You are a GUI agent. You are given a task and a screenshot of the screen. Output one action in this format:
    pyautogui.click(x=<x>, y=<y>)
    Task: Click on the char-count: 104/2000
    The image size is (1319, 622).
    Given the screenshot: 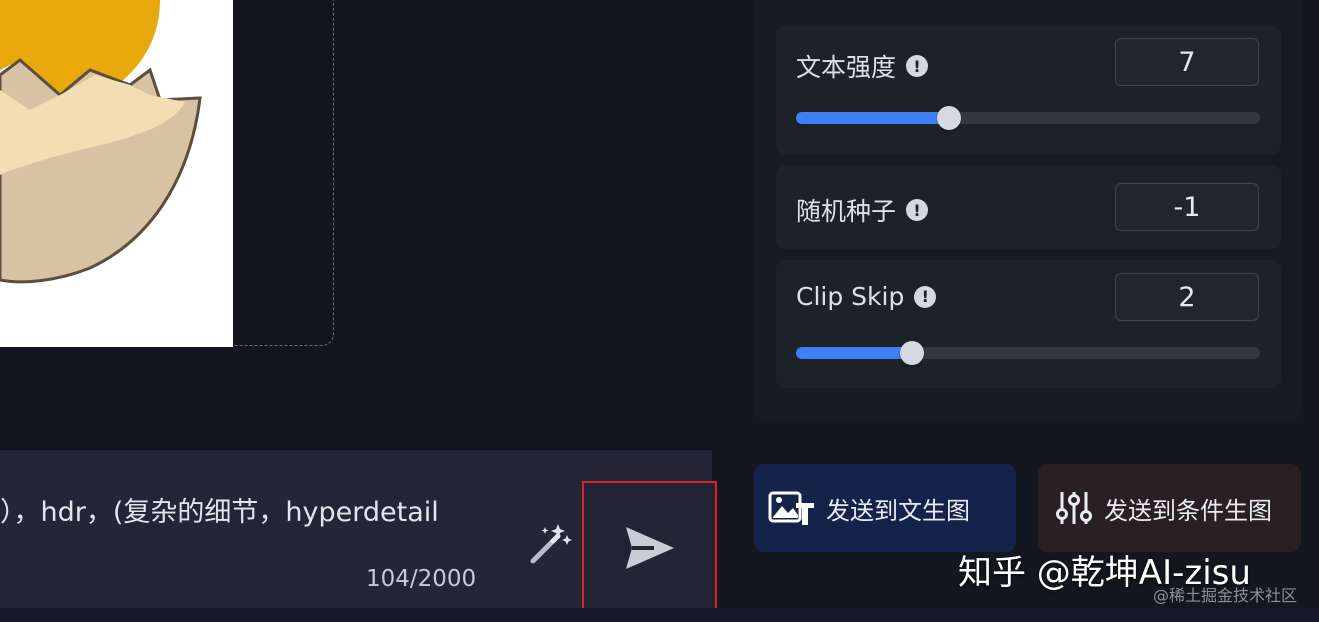 What is the action you would take?
    pyautogui.click(x=421, y=579)
    